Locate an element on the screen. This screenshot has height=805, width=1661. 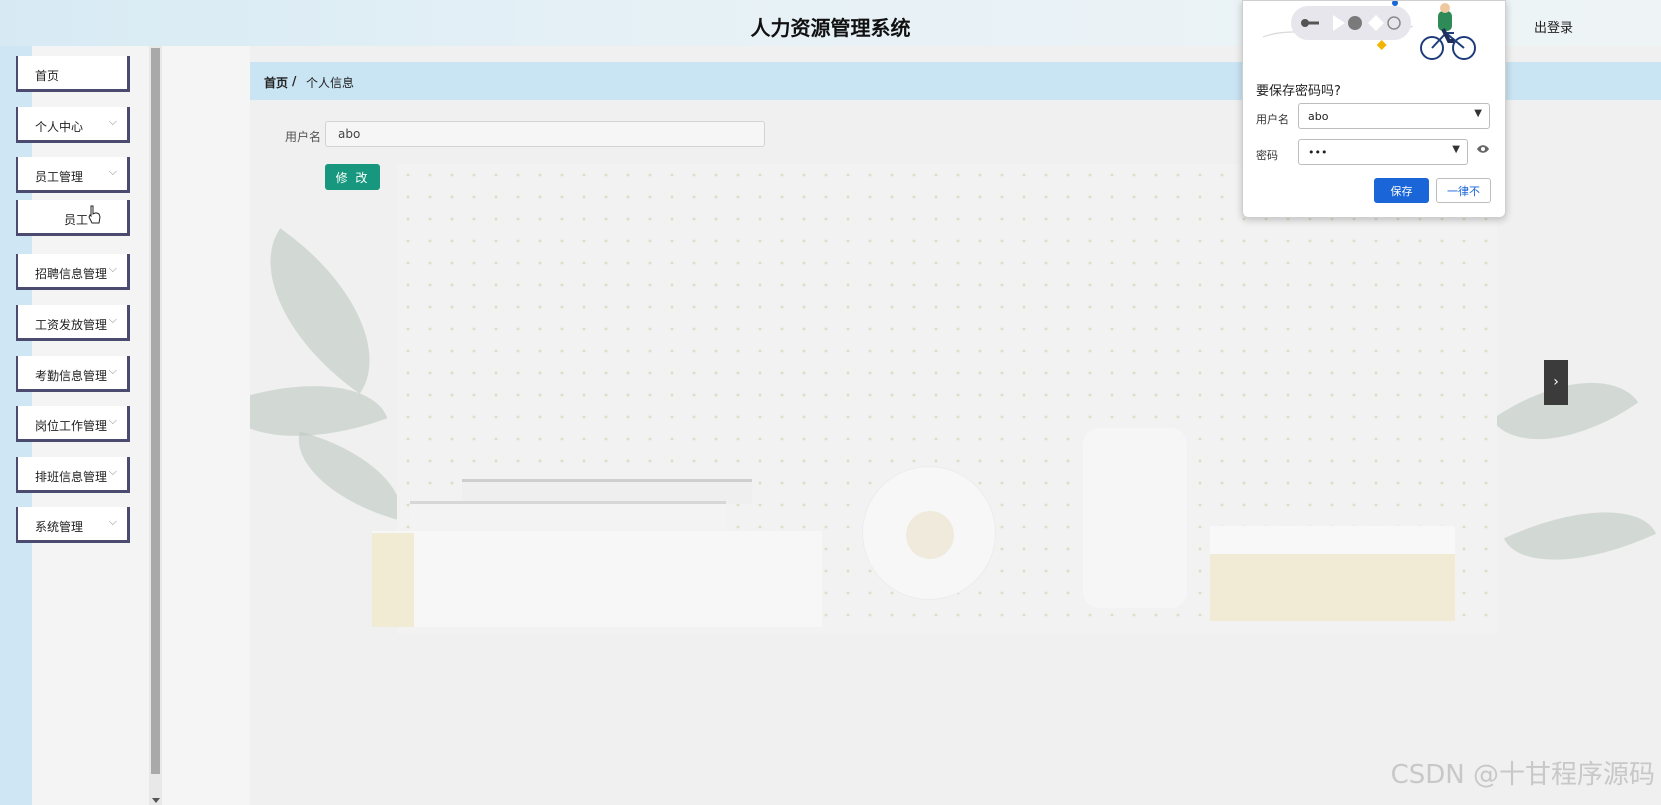
save-password-title: 要保存密码吗? is located at coordinates (1298, 91).